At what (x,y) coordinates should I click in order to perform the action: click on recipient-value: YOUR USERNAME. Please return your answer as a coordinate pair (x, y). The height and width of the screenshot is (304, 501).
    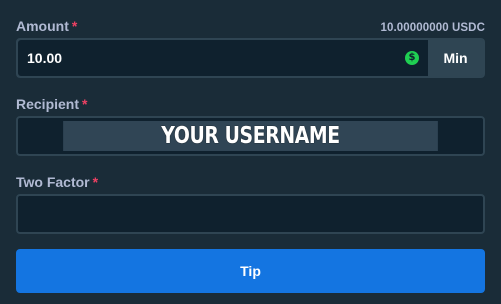
    Looking at the image, I should click on (250, 136).